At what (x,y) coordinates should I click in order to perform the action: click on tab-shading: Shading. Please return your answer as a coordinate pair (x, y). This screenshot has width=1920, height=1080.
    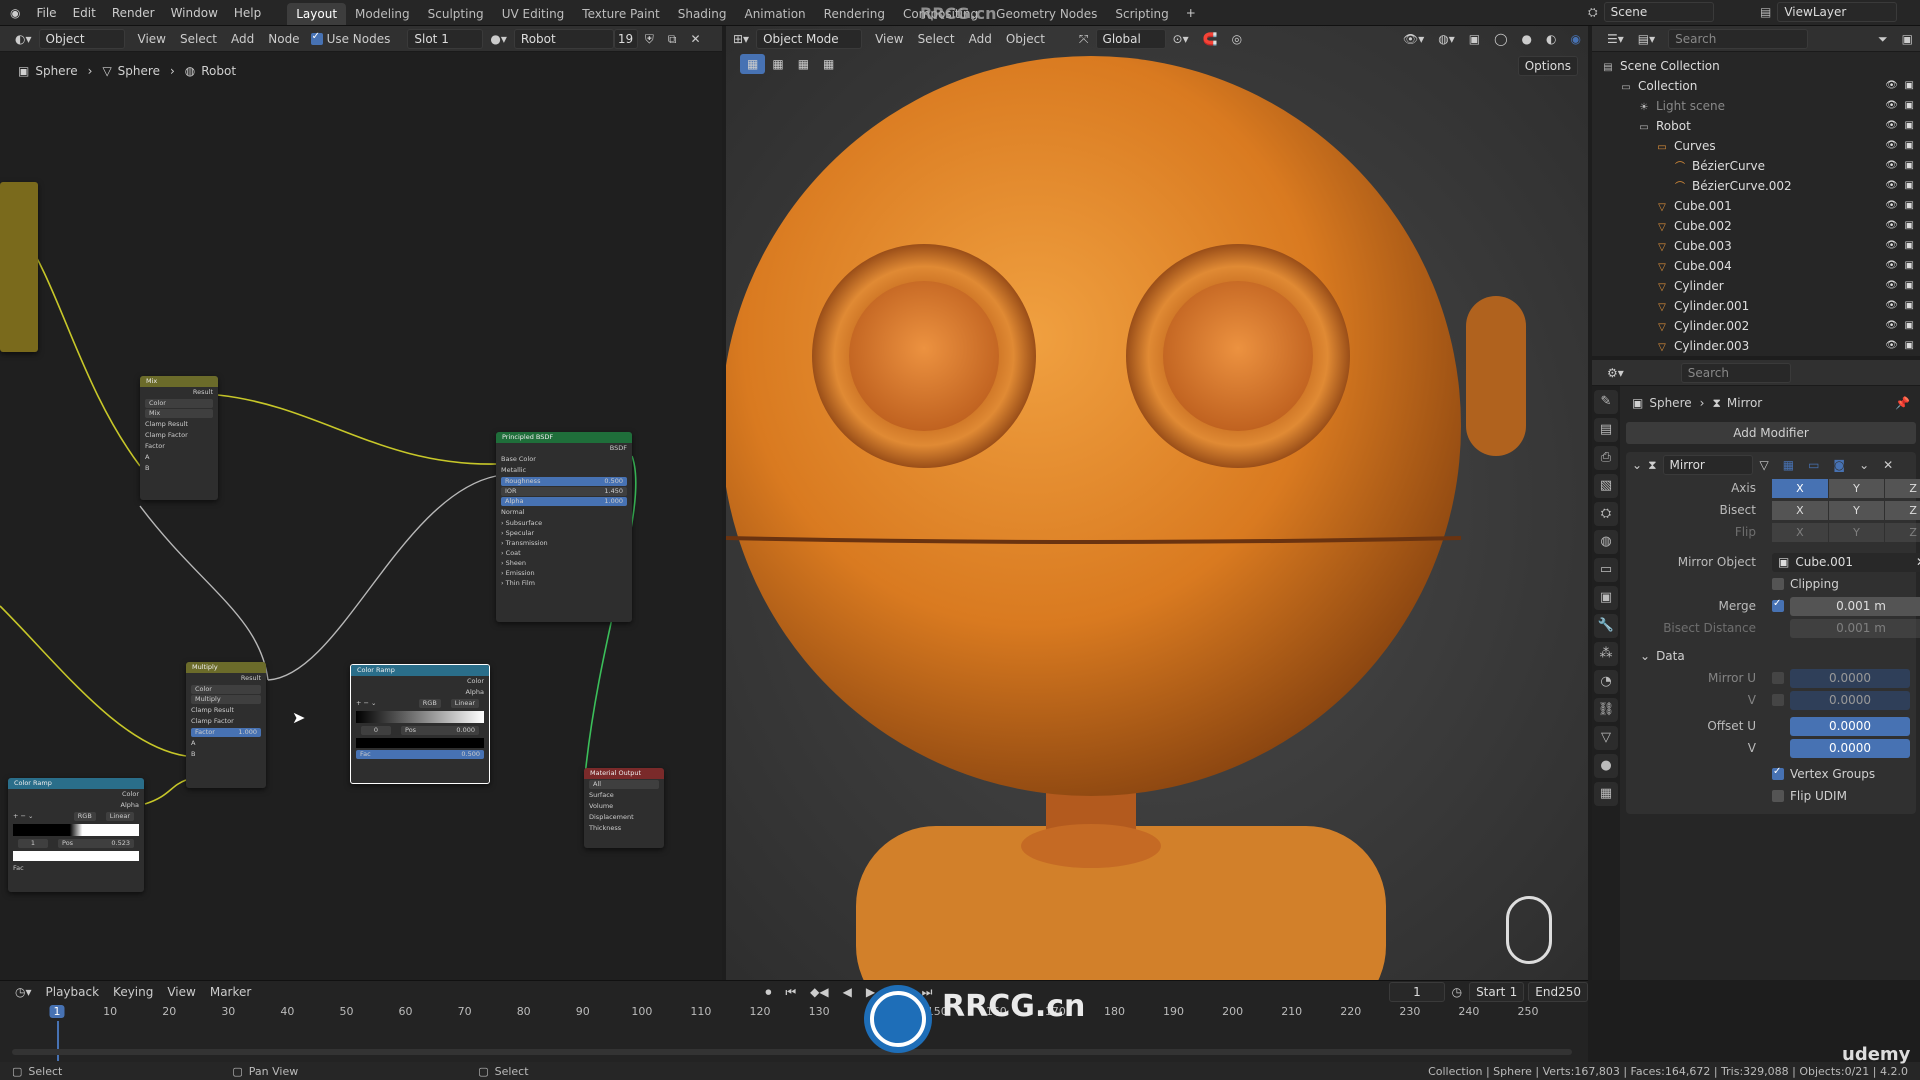
    Looking at the image, I should click on (702, 14).